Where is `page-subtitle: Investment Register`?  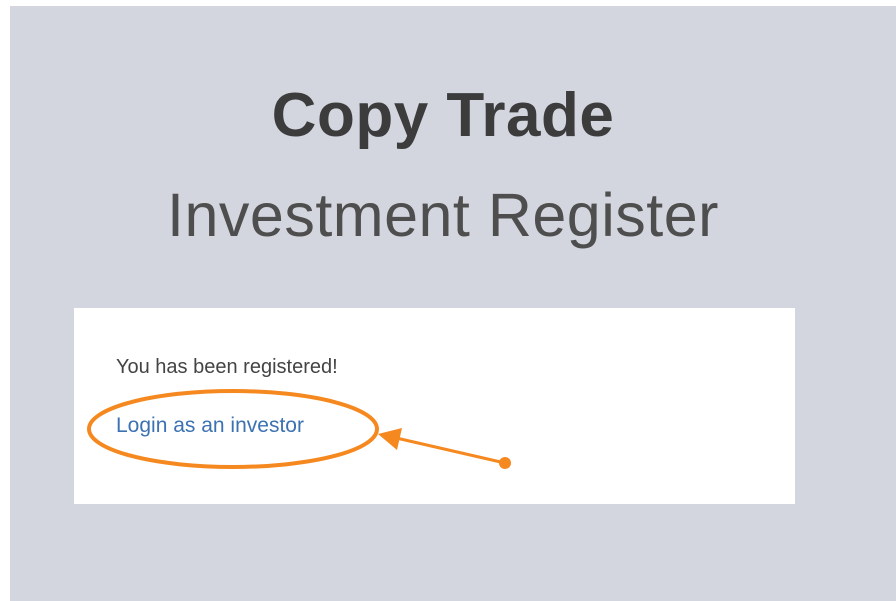 page-subtitle: Investment Register is located at coordinates (443, 215).